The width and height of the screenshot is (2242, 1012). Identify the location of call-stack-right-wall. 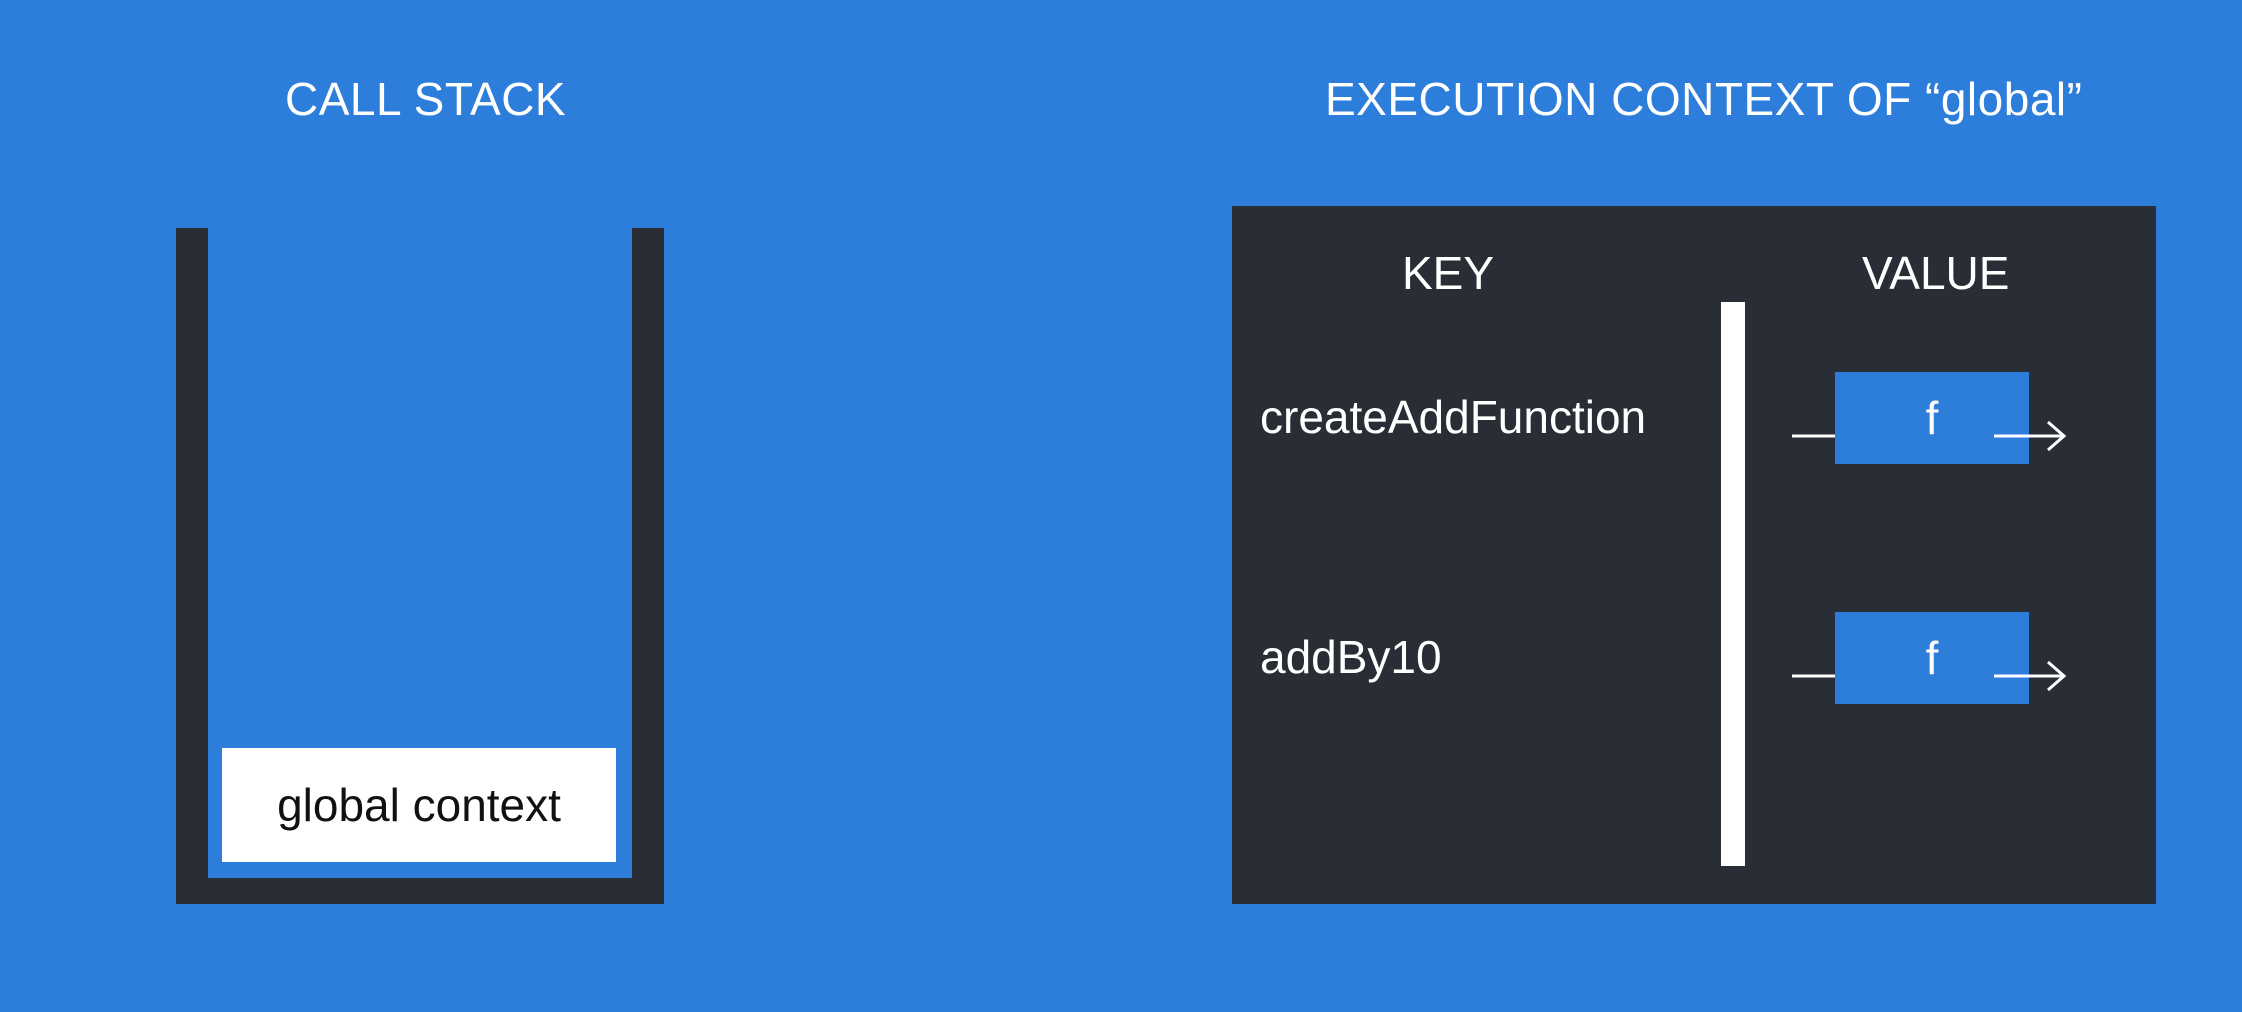
(648, 566).